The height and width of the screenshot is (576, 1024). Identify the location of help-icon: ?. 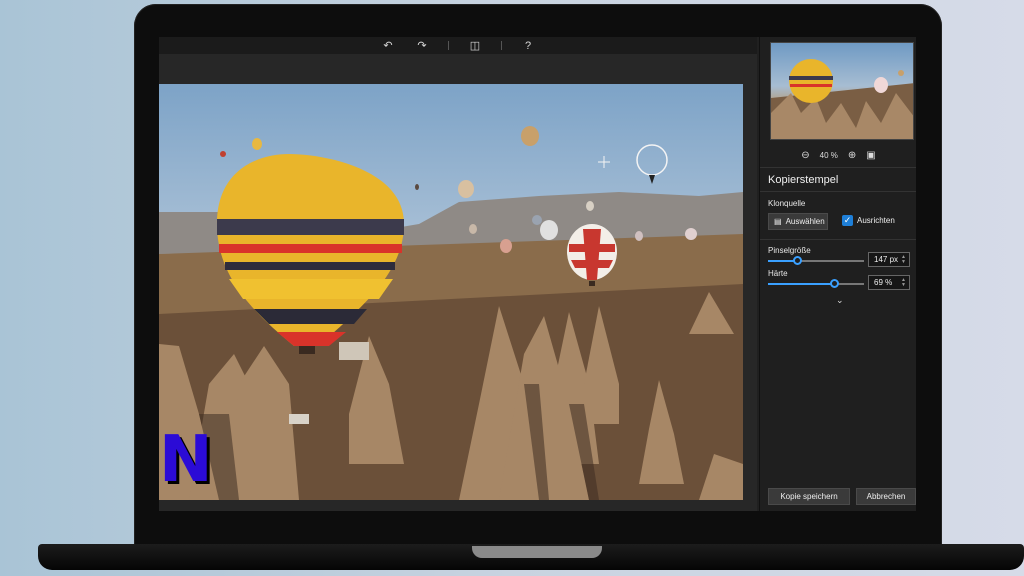
(528, 46).